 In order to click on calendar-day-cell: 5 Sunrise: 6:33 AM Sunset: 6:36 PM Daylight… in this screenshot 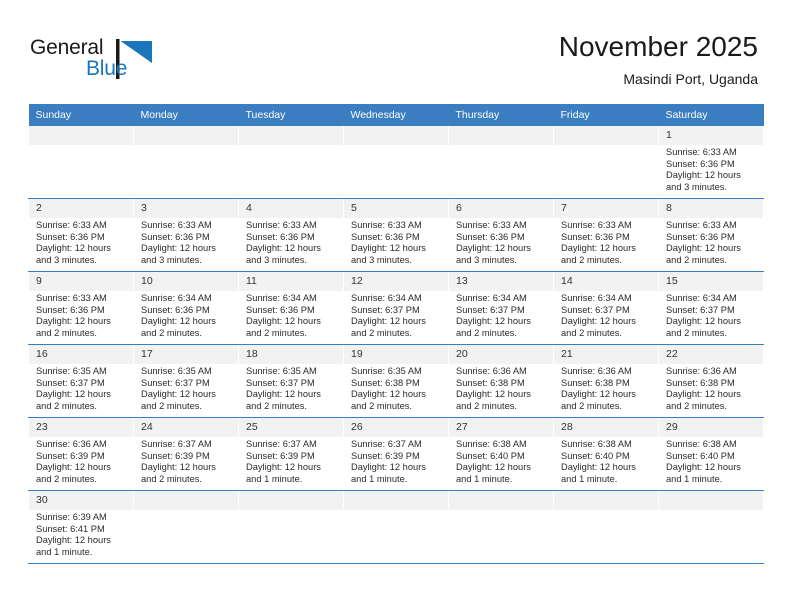, I will do `click(396, 235)`.